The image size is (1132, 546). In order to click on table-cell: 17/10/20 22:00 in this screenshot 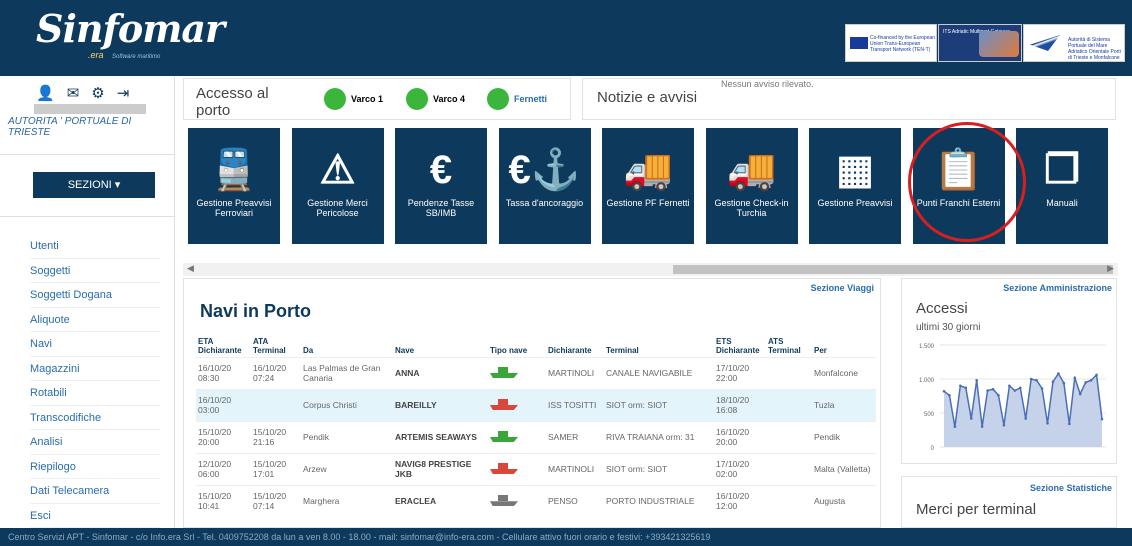, I will do `click(740, 372)`.